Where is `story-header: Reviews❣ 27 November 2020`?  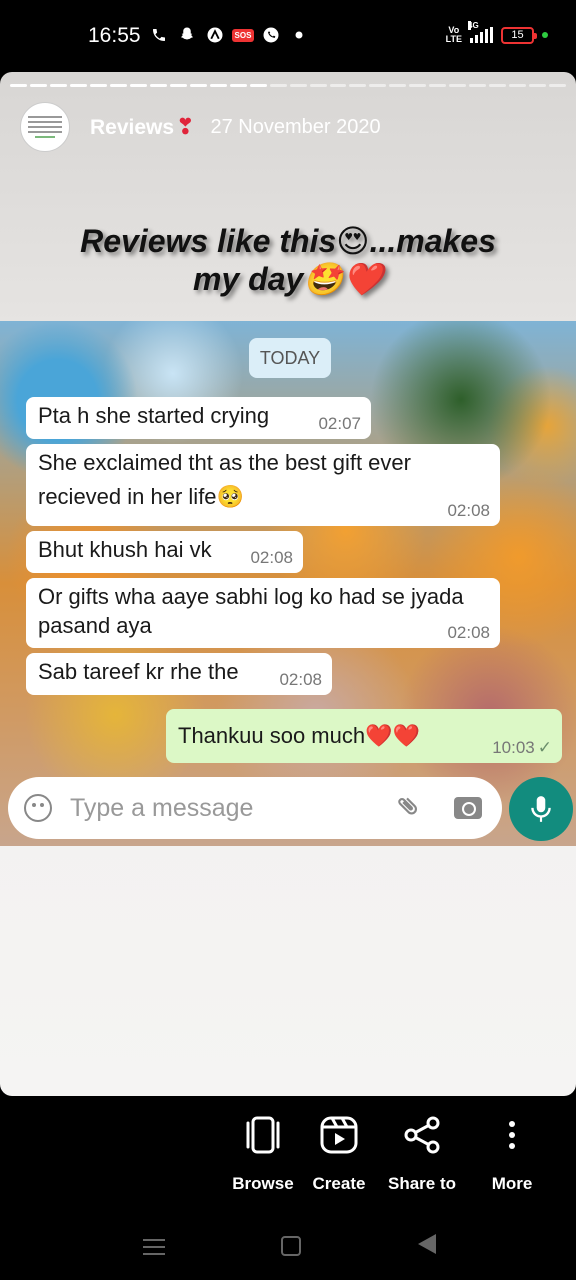
story-header: Reviews❣ 27 November 2020 is located at coordinates (200, 127).